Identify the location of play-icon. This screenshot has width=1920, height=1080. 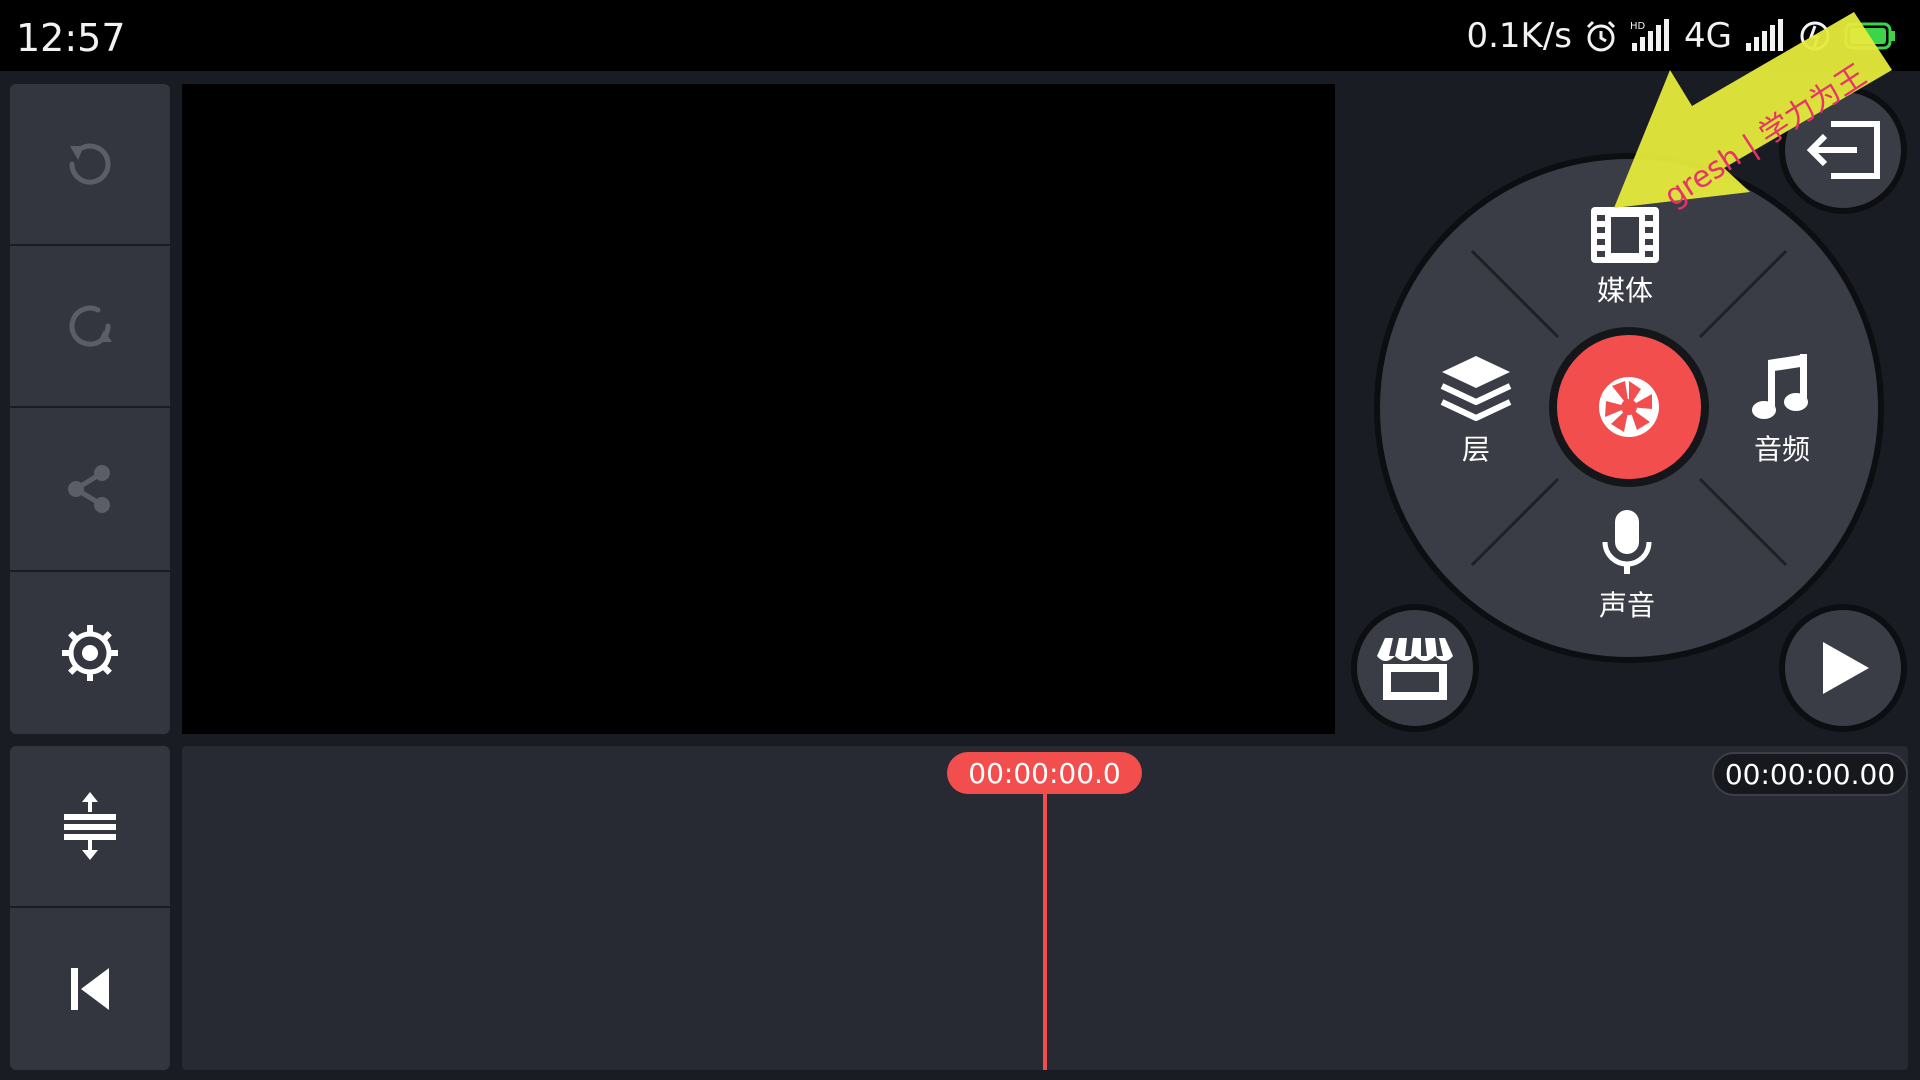
(1846, 668).